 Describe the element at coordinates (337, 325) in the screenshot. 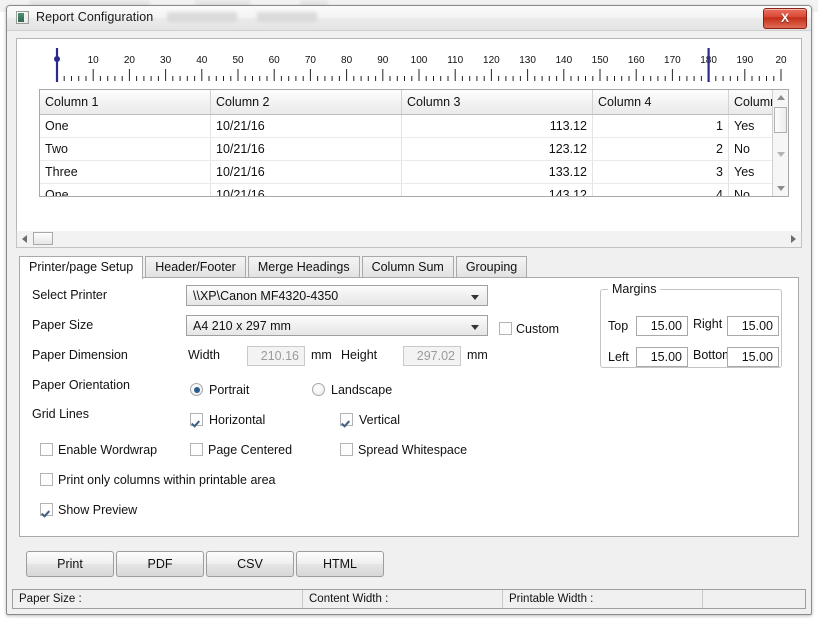

I see `paper-size-combo: A4 210 x 297 mm` at that location.